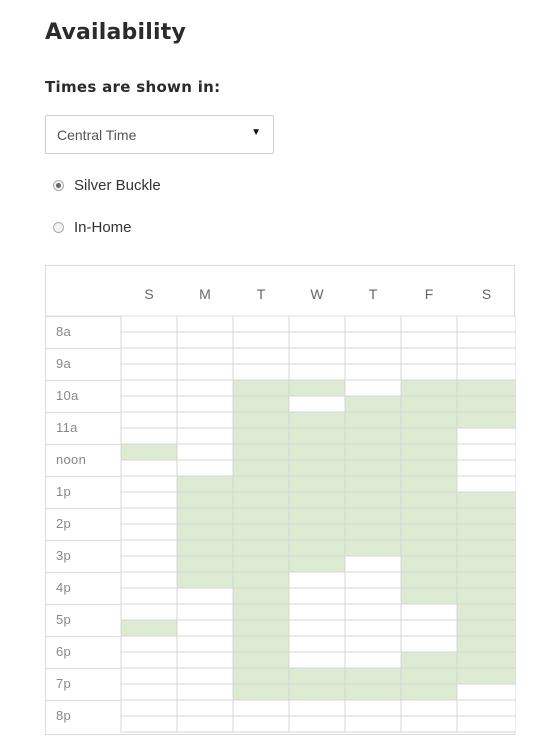  Describe the element at coordinates (159, 134) in the screenshot. I see `timezone-select: Central Time ▼` at that location.